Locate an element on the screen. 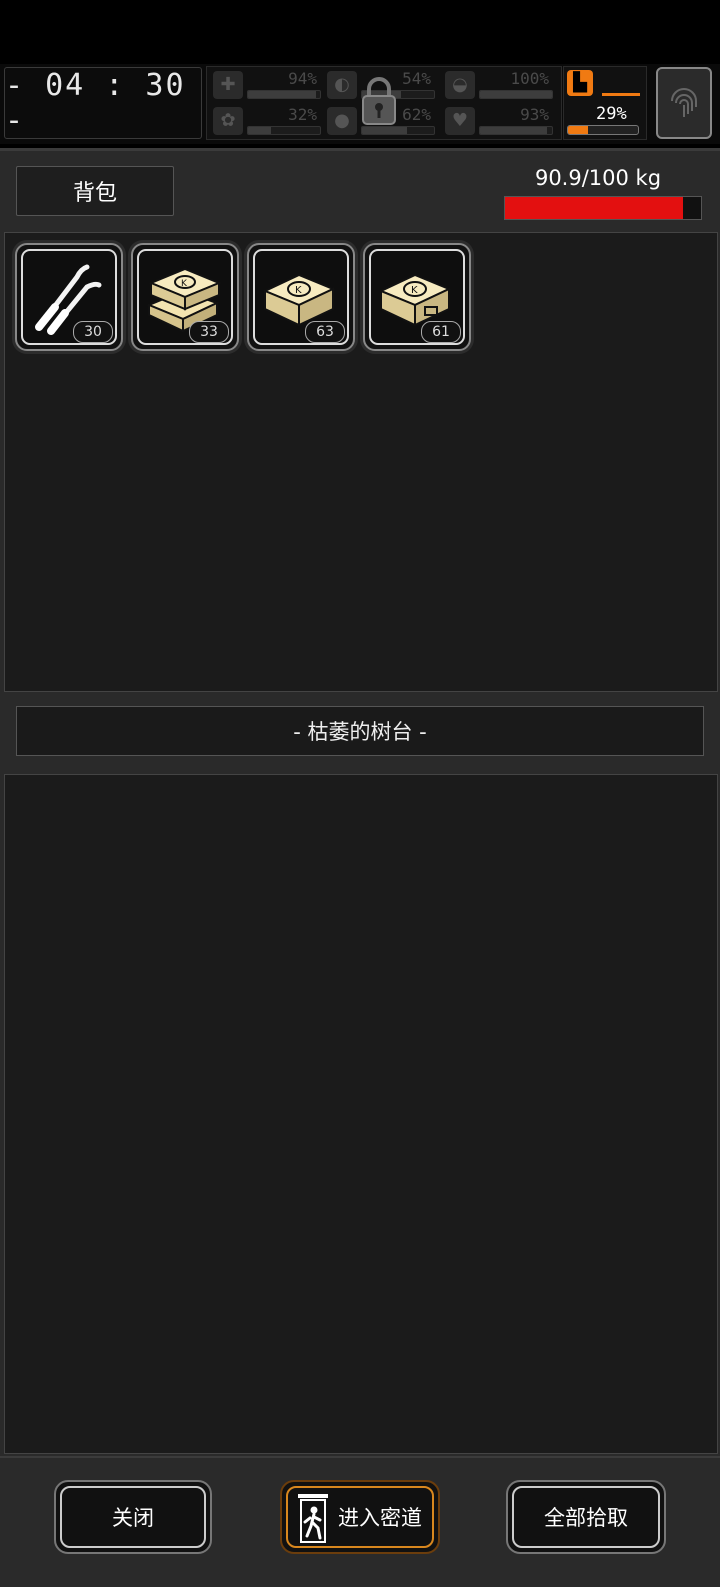  heart-icon: ♥ is located at coordinates (460, 121).